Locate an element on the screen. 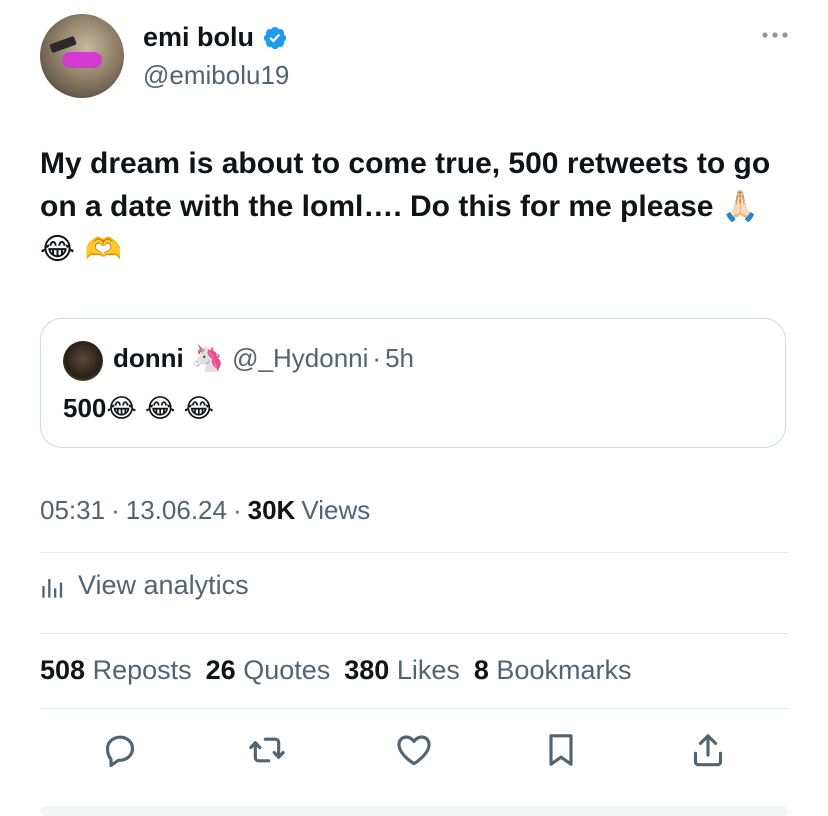 The width and height of the screenshot is (828, 816). quotes-stat: 26 Quotes is located at coordinates (268, 670).